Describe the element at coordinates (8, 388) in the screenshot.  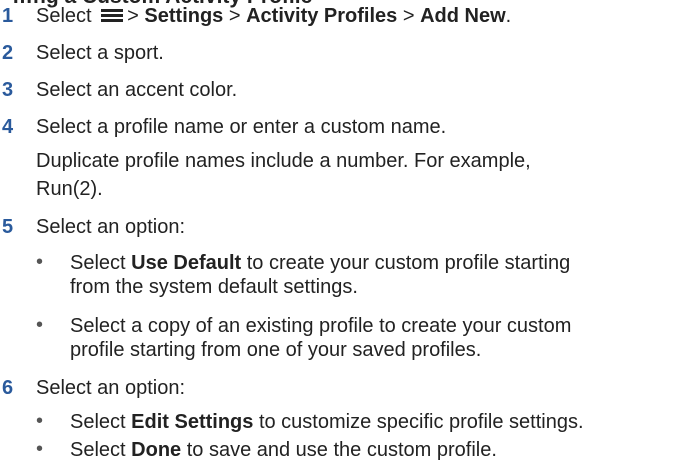
I see `step-number: 6` at that location.